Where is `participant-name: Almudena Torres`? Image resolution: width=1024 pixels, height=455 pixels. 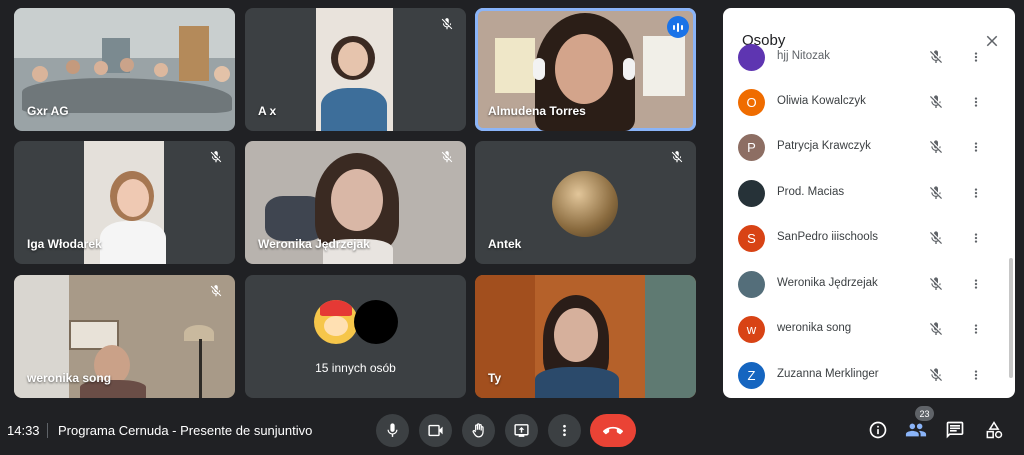
participant-name: Almudena Torres is located at coordinates (537, 111).